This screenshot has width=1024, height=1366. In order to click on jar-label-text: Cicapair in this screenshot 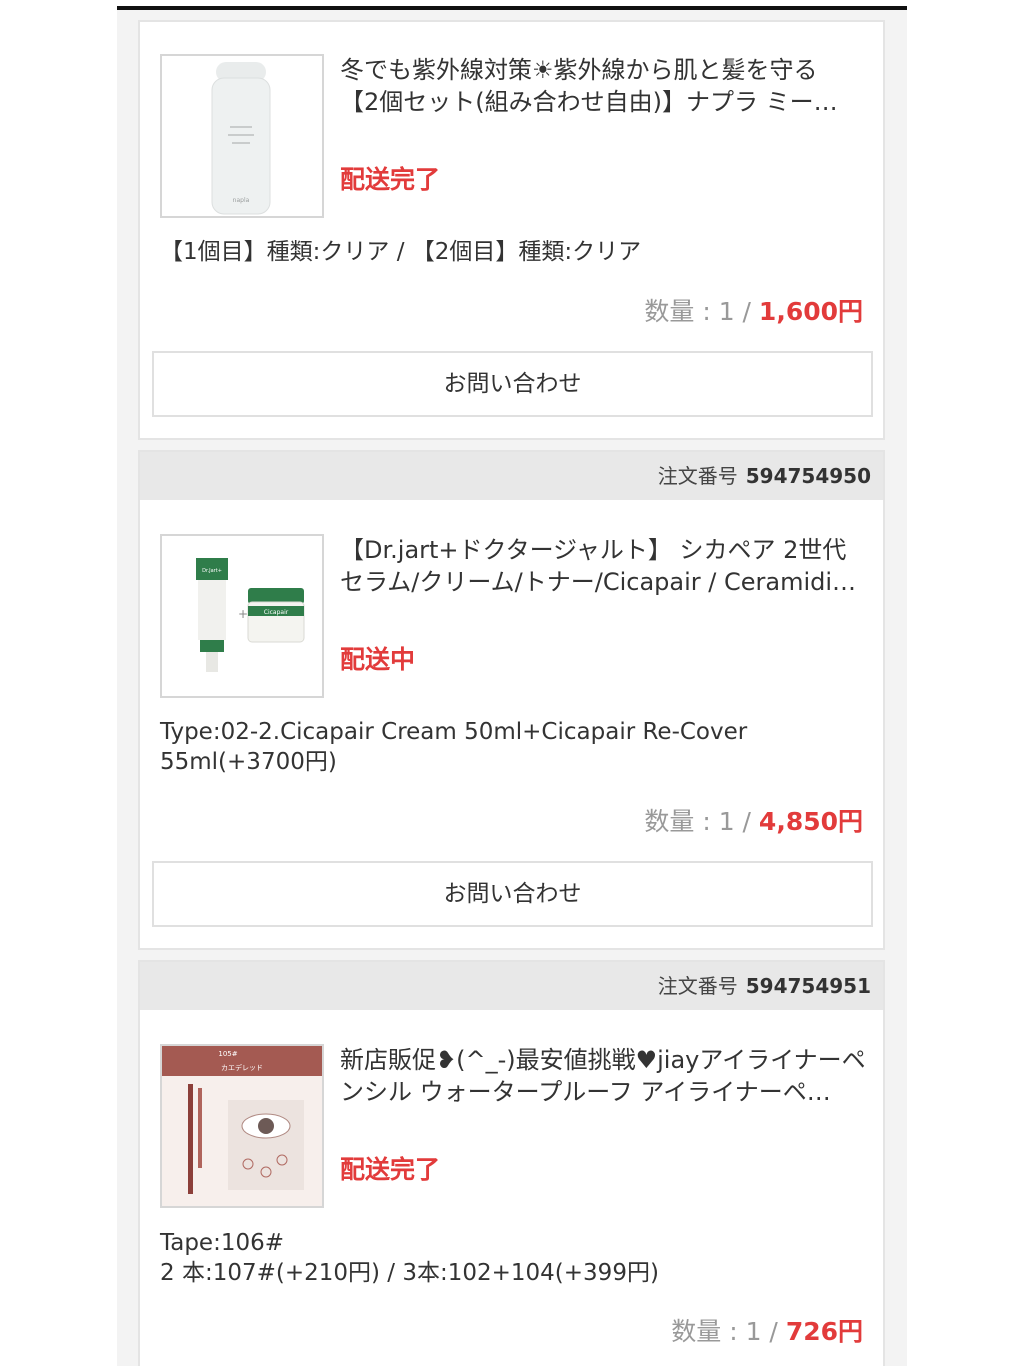, I will do `click(276, 612)`.